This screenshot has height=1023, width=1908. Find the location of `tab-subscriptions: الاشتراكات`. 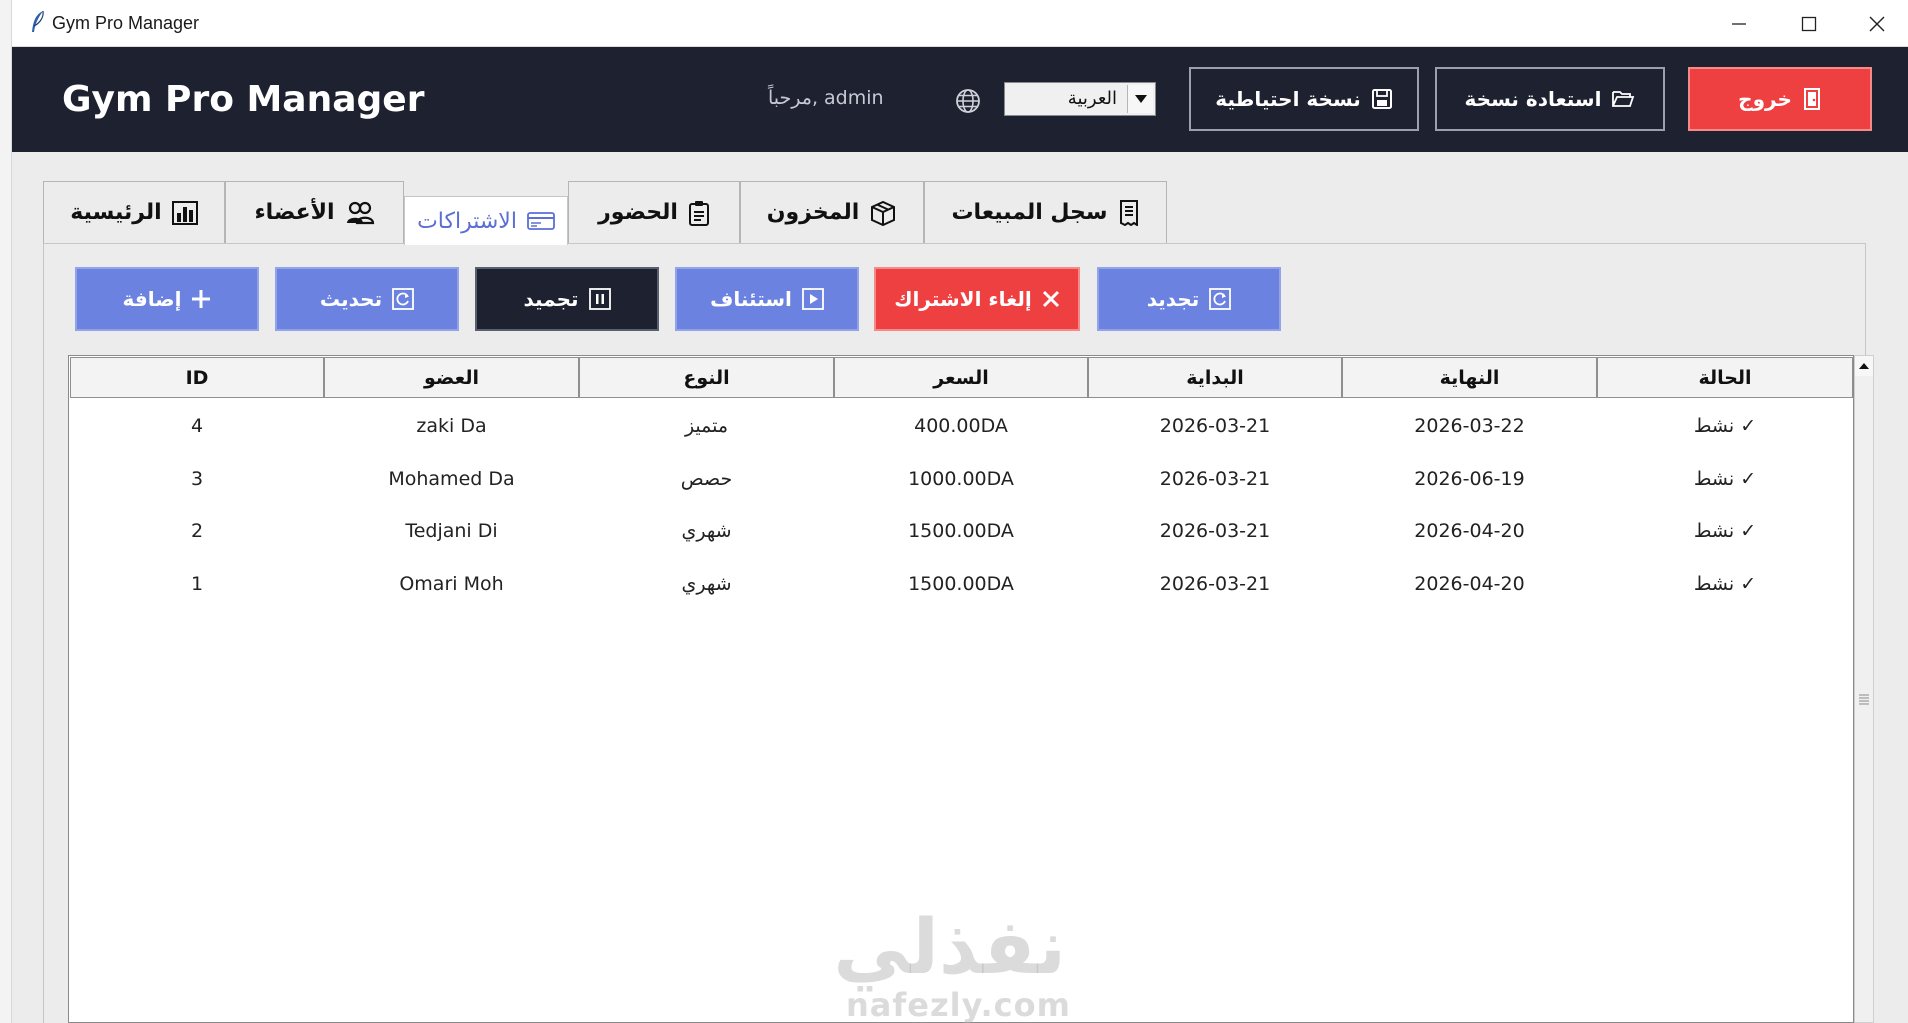

tab-subscriptions: الاشتراكات is located at coordinates (486, 220).